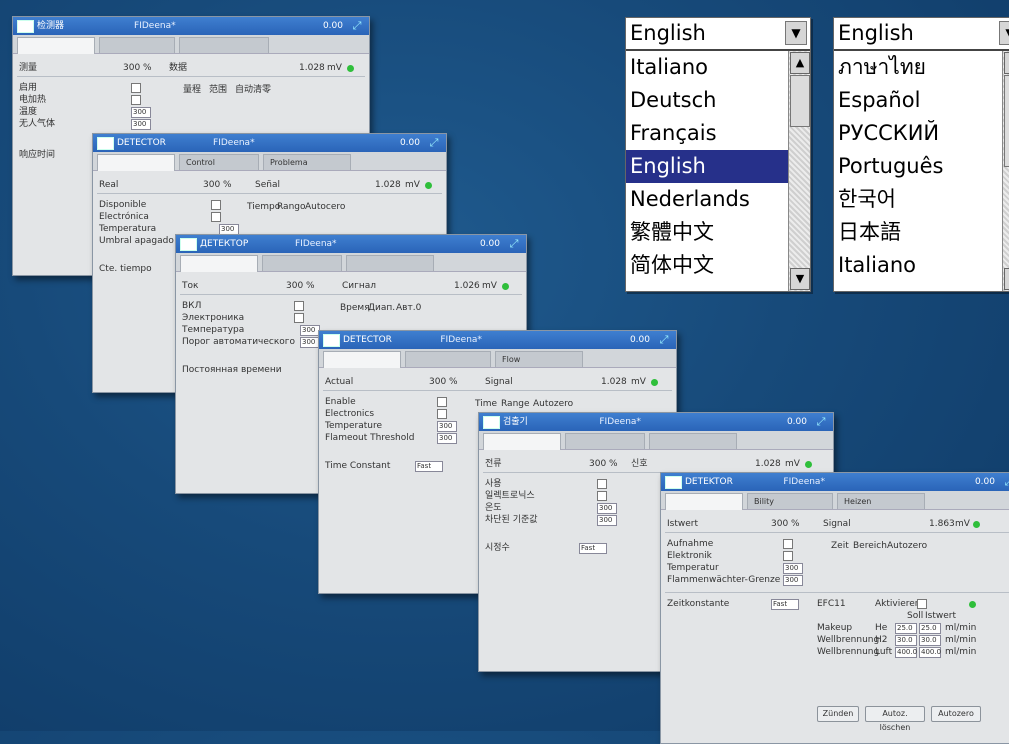  What do you see at coordinates (539, 359) in the screenshot?
I see `tab-flow: Flow` at bounding box center [539, 359].